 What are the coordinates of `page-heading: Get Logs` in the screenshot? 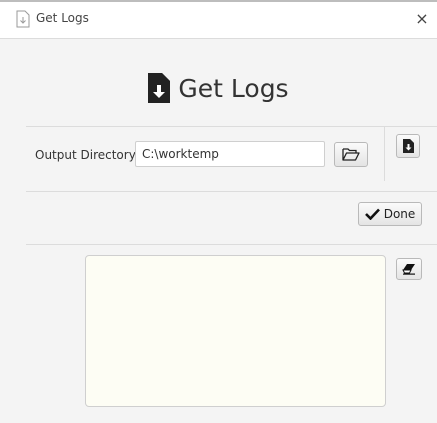 It's located at (218, 88).